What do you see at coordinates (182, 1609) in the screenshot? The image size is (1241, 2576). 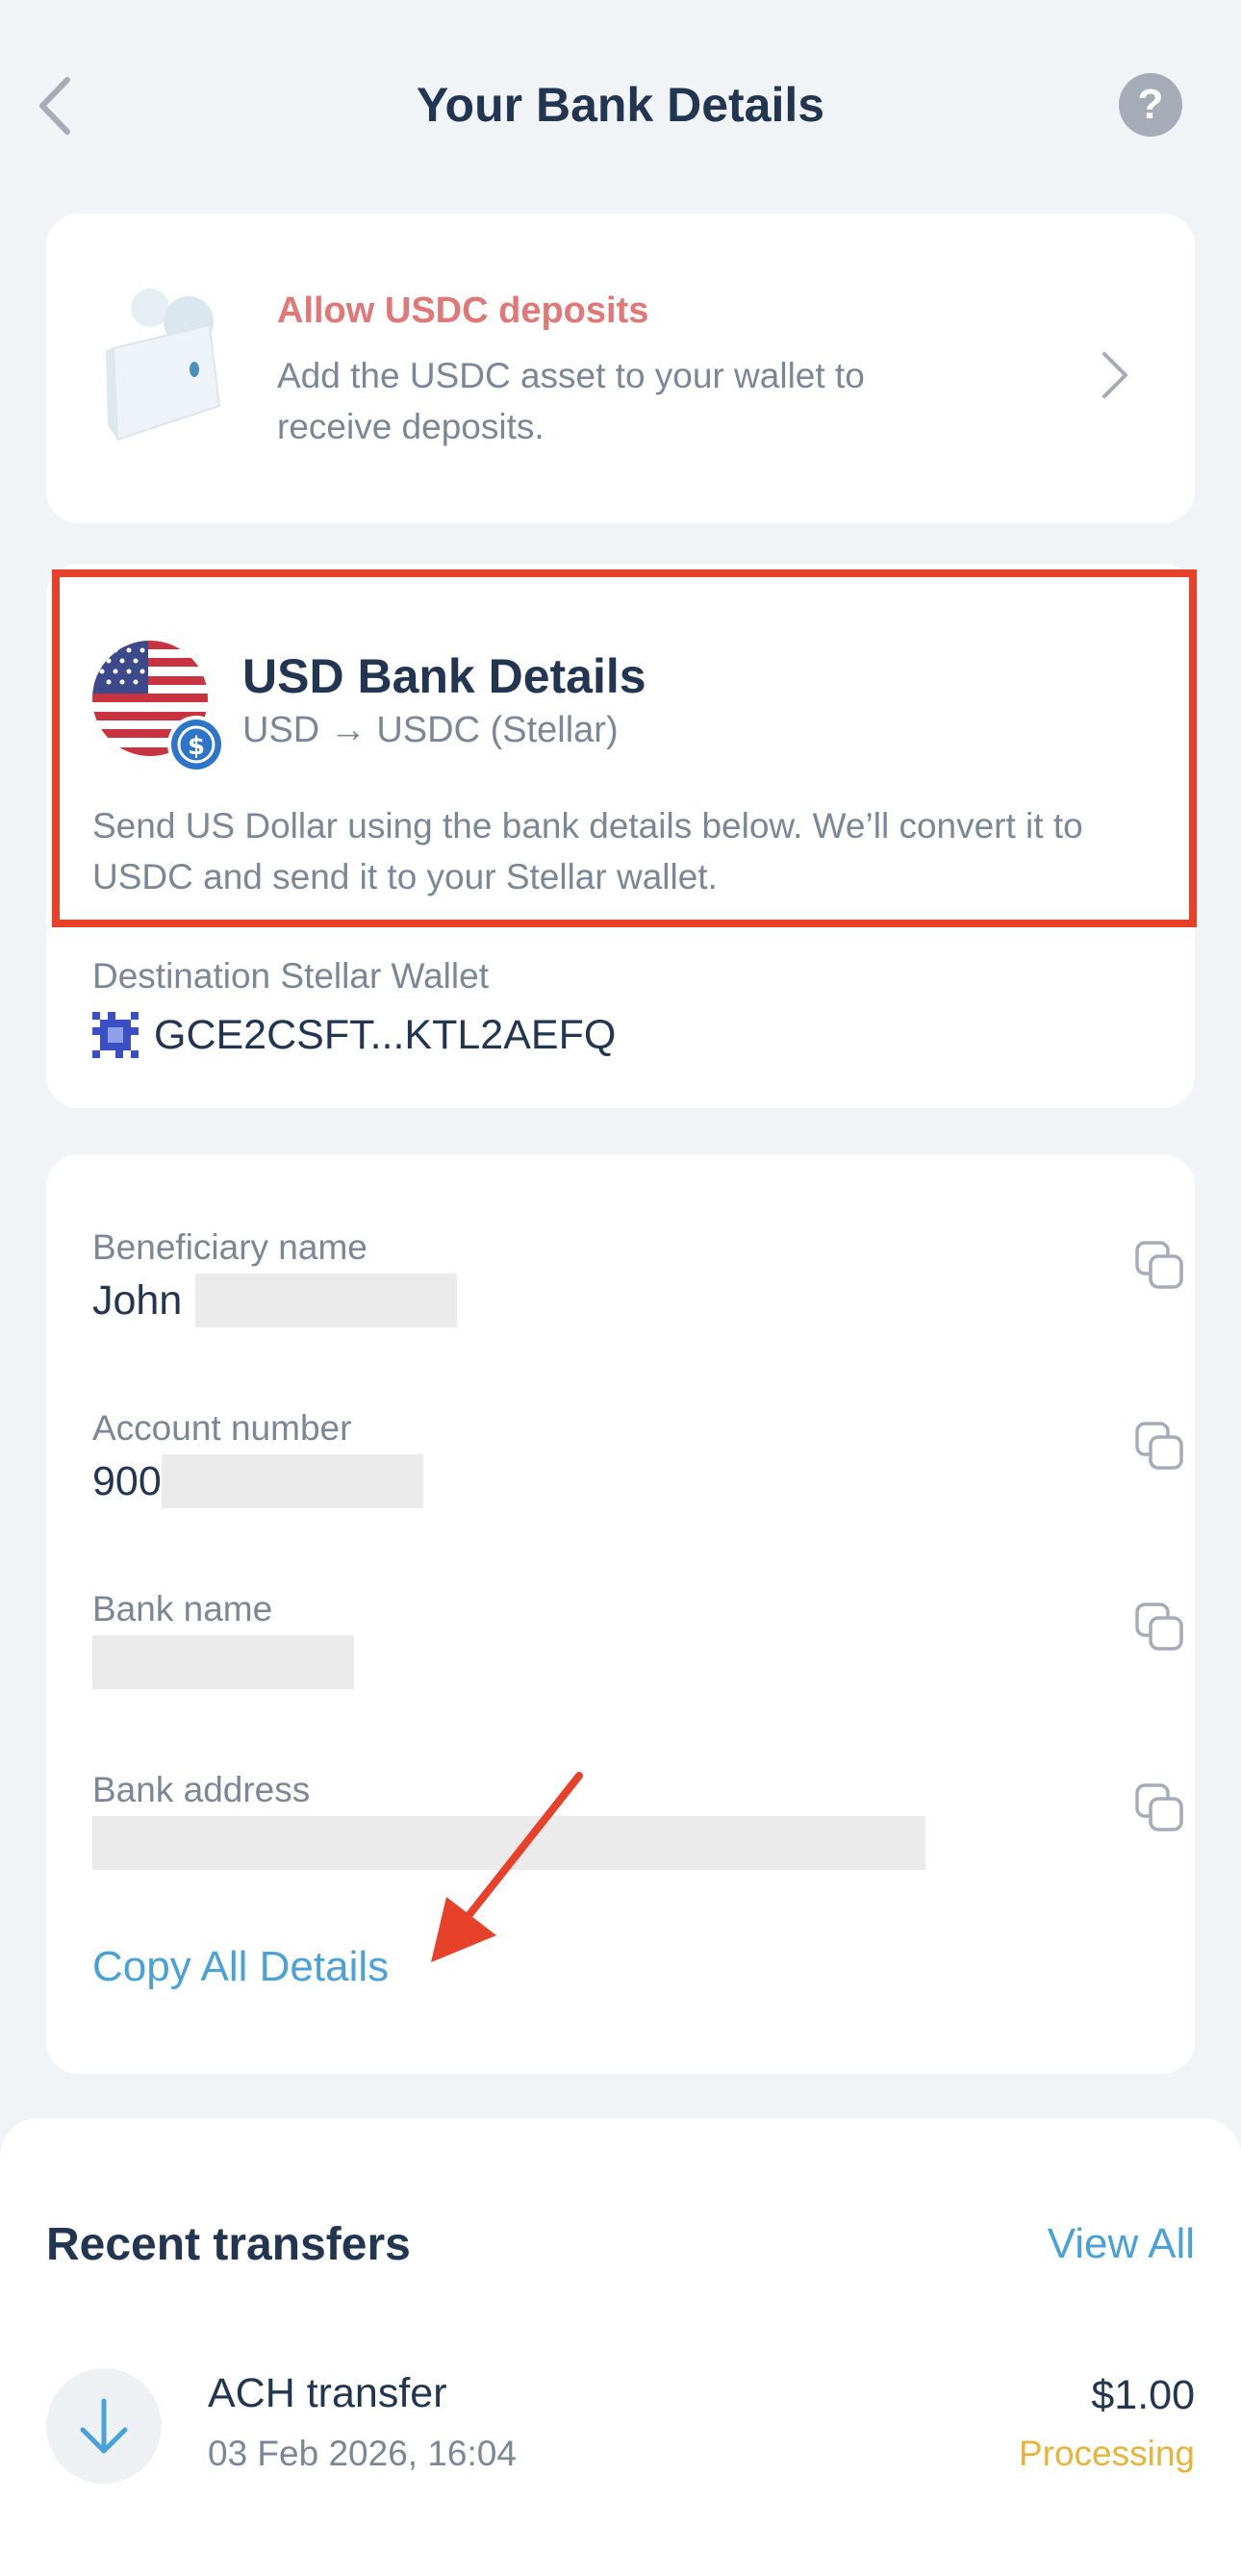 I see `field-label: Bank name` at bounding box center [182, 1609].